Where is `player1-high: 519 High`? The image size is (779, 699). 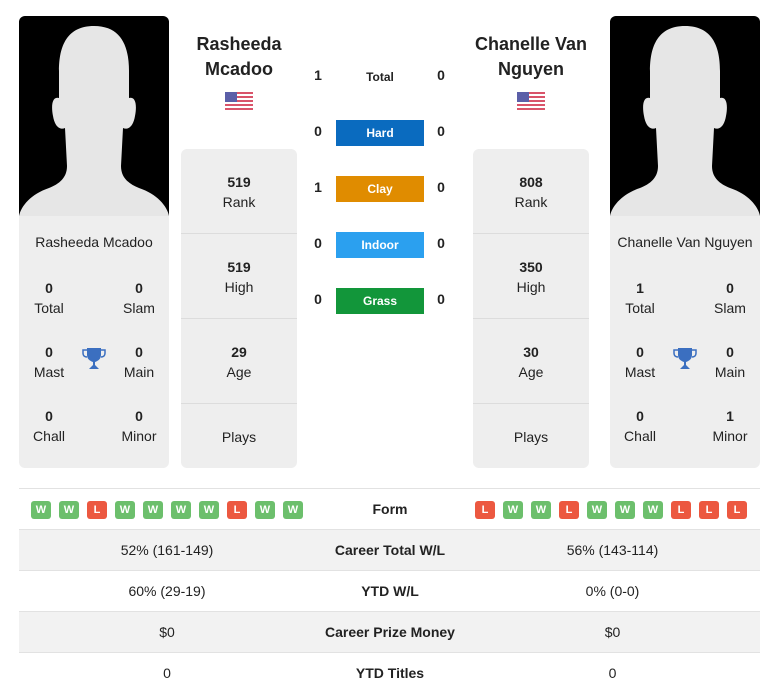 player1-high: 519 High is located at coordinates (239, 276).